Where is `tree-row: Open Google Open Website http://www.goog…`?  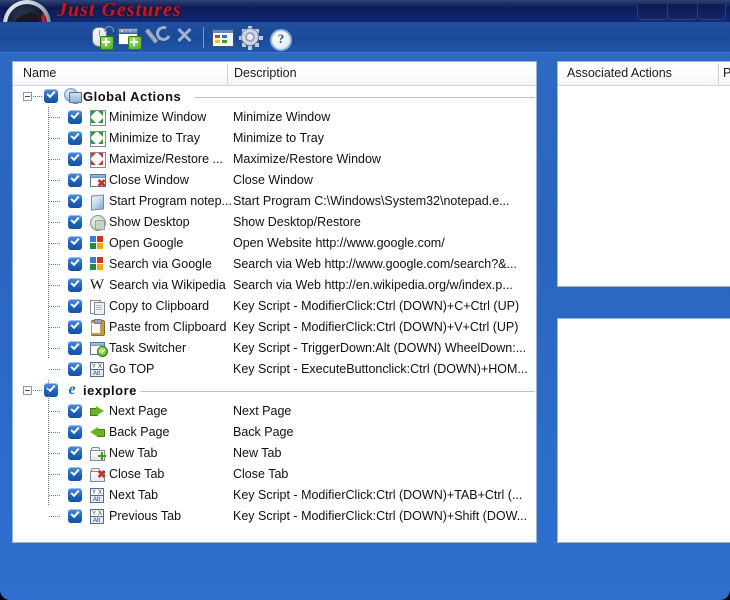
tree-row: Open Google Open Website http://www.goog… is located at coordinates (274, 243).